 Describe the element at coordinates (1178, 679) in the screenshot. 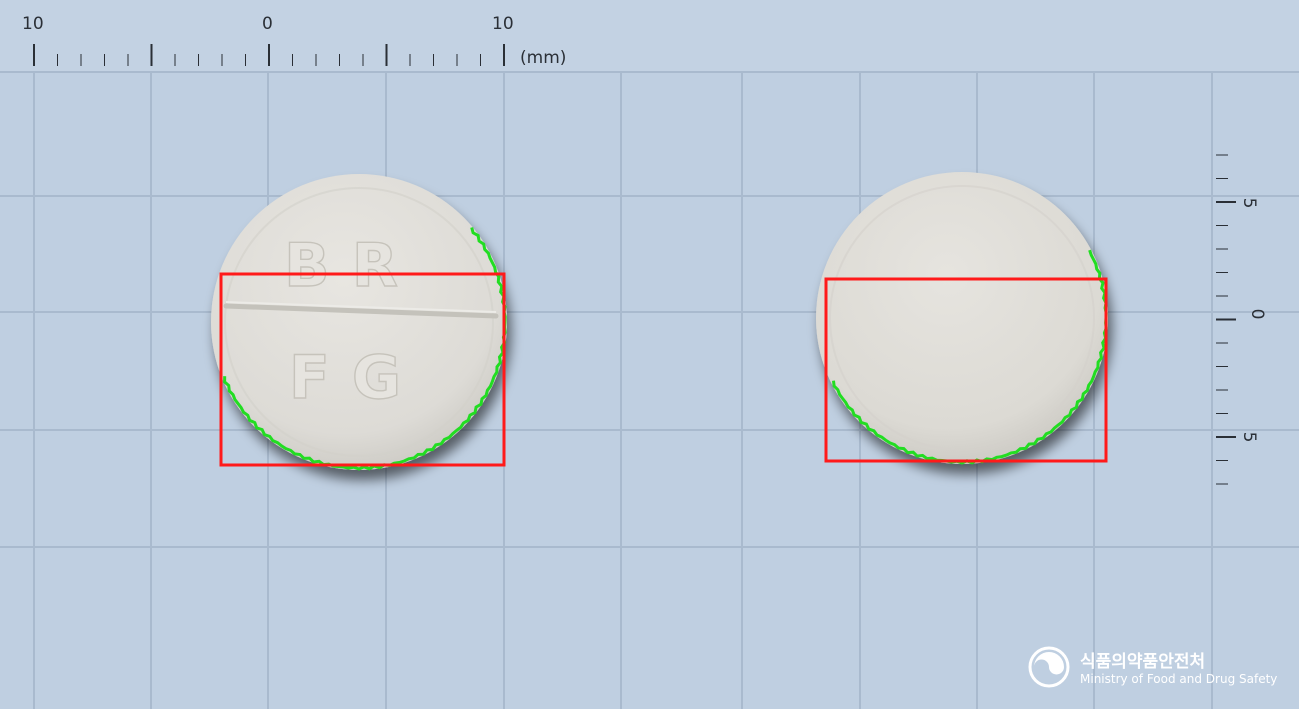

I see `logo-english-text: Ministry of Food and Drug Safety` at that location.